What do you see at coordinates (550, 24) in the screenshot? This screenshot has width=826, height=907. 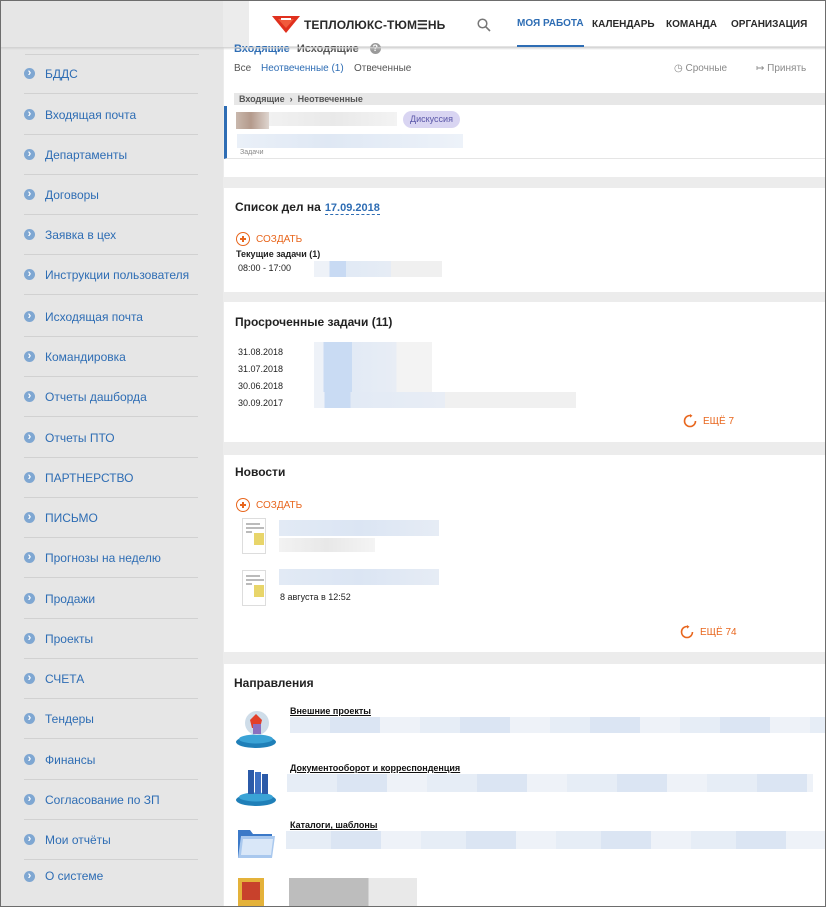 I see `nav-my-work: МОЯ РАБОТА` at bounding box center [550, 24].